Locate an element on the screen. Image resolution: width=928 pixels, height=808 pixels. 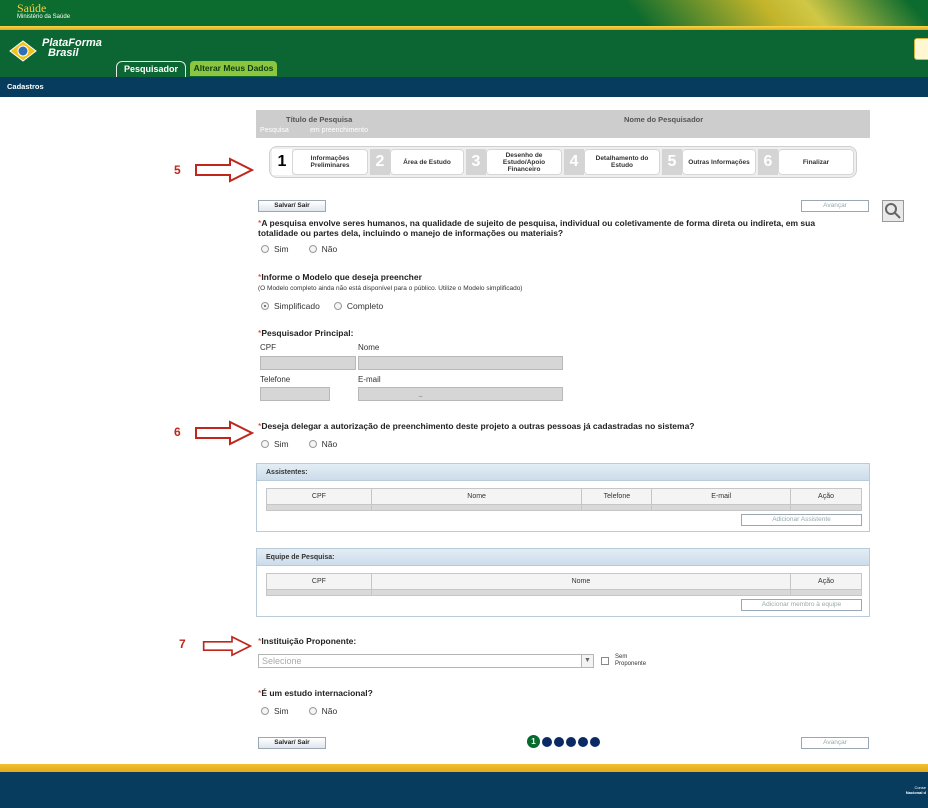
gov-subtitle: Ministério da Saúde is located at coordinates (44, 17).